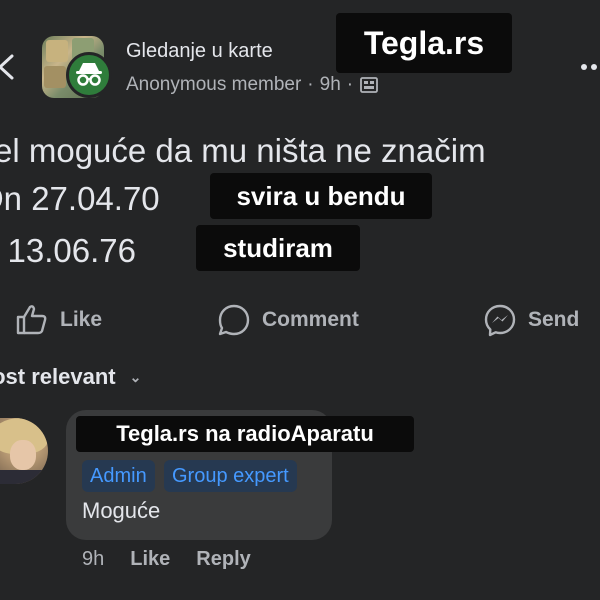 The image size is (600, 600). Describe the element at coordinates (81, 319) in the screenshot. I see `like-label: Like` at that location.